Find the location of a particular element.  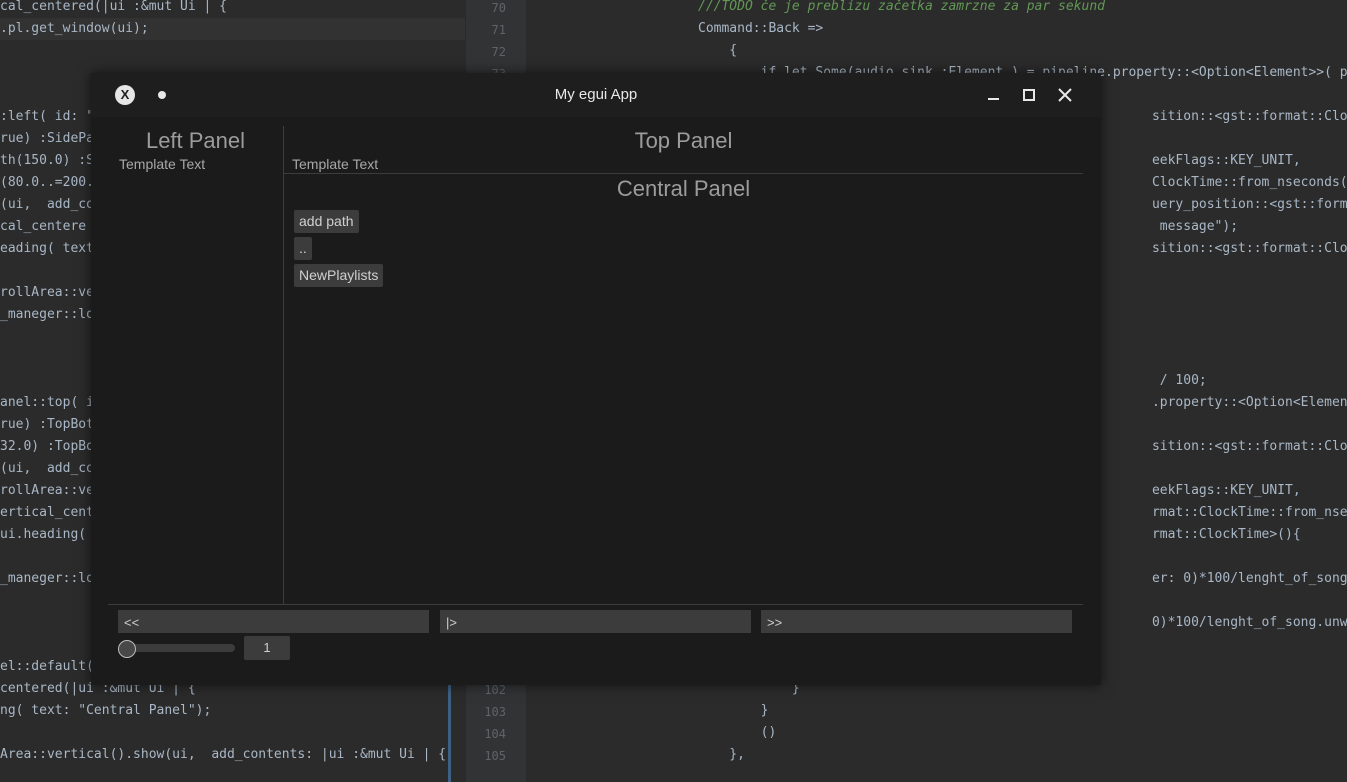

window-title: My egui App is located at coordinates (596, 94).